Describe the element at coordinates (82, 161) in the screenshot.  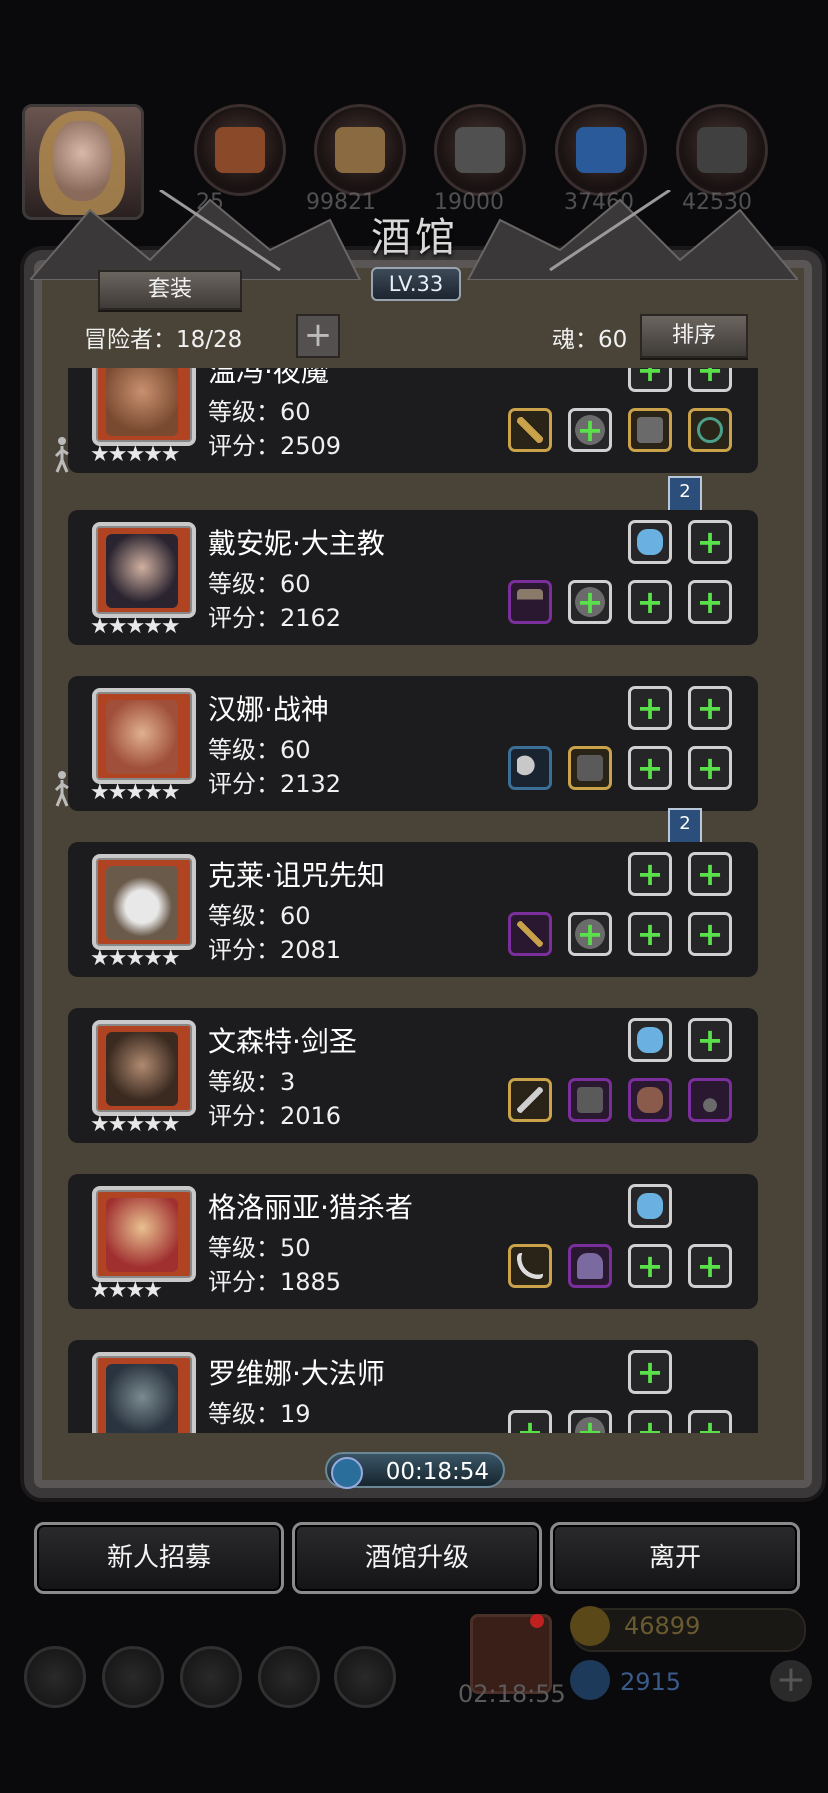
I see `avatar-face` at that location.